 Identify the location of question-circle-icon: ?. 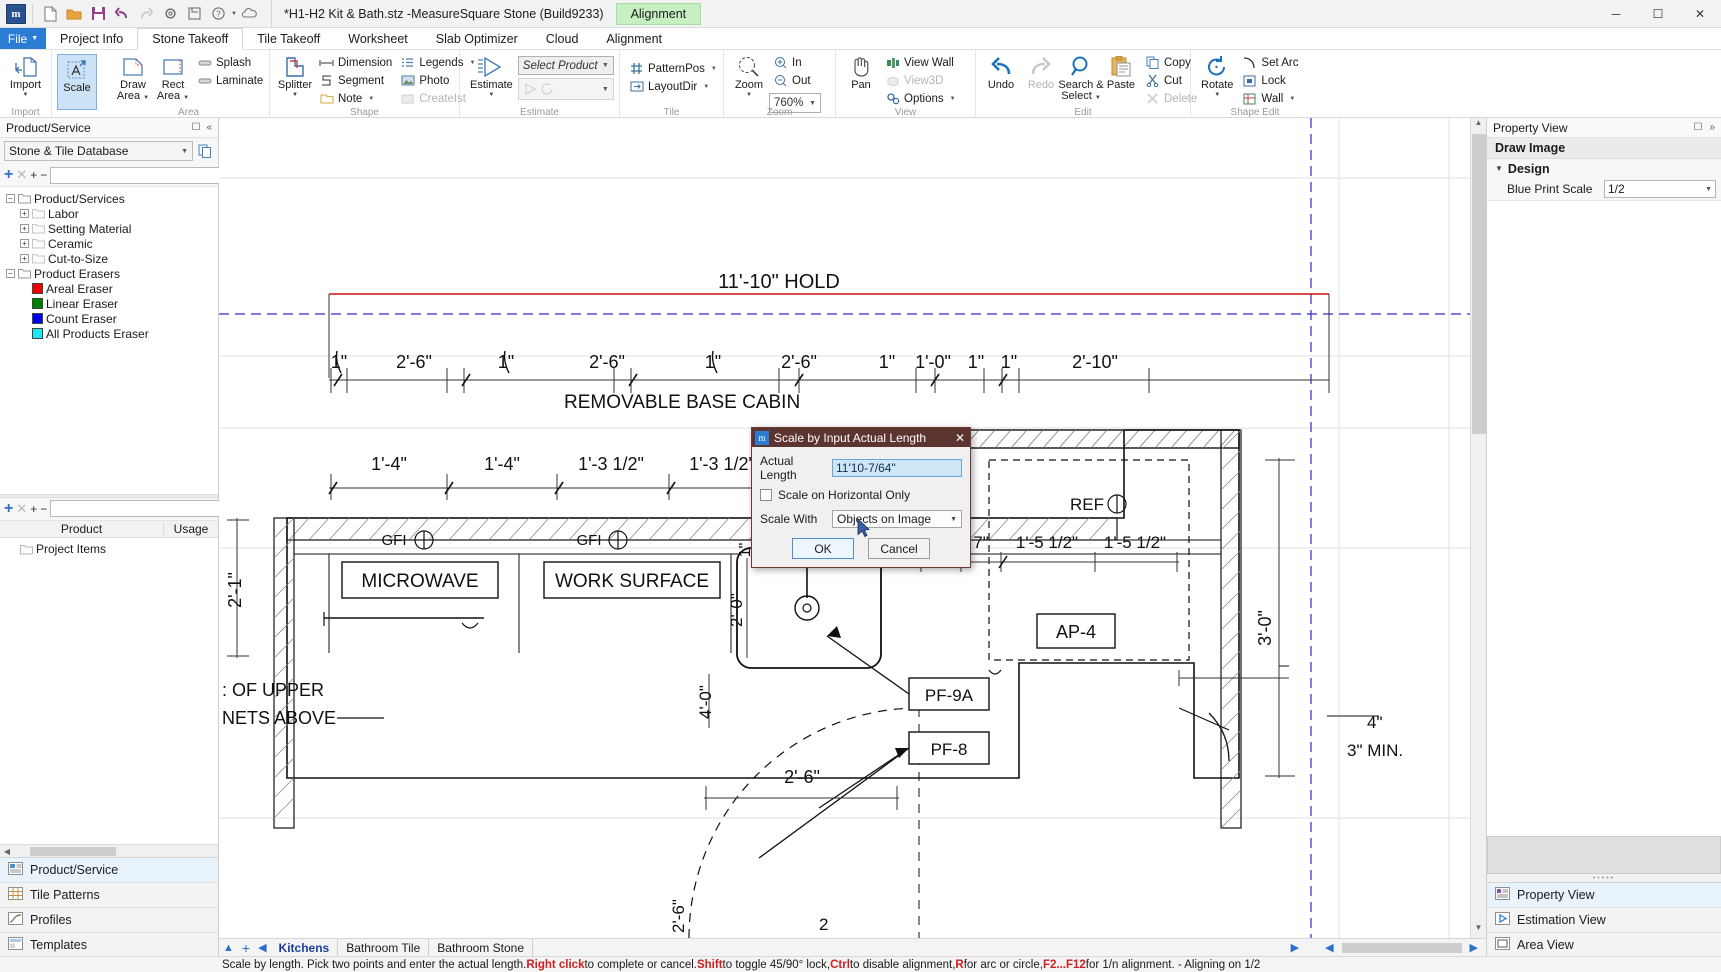
(218, 14).